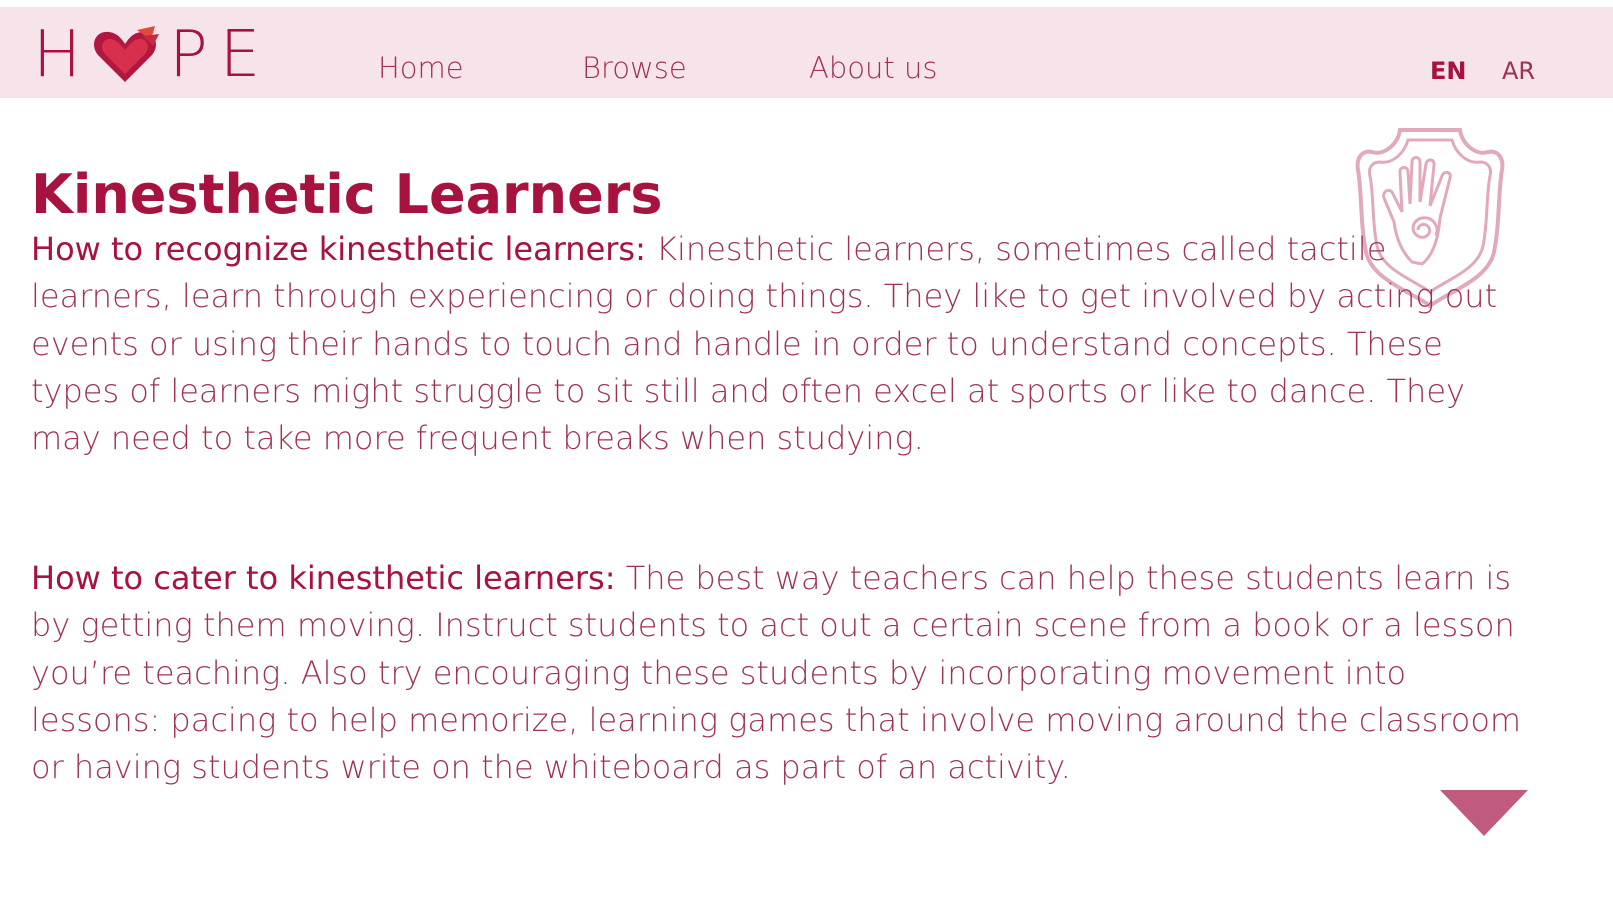 The height and width of the screenshot is (907, 1613). I want to click on nav-home-link: Home, so click(421, 68).